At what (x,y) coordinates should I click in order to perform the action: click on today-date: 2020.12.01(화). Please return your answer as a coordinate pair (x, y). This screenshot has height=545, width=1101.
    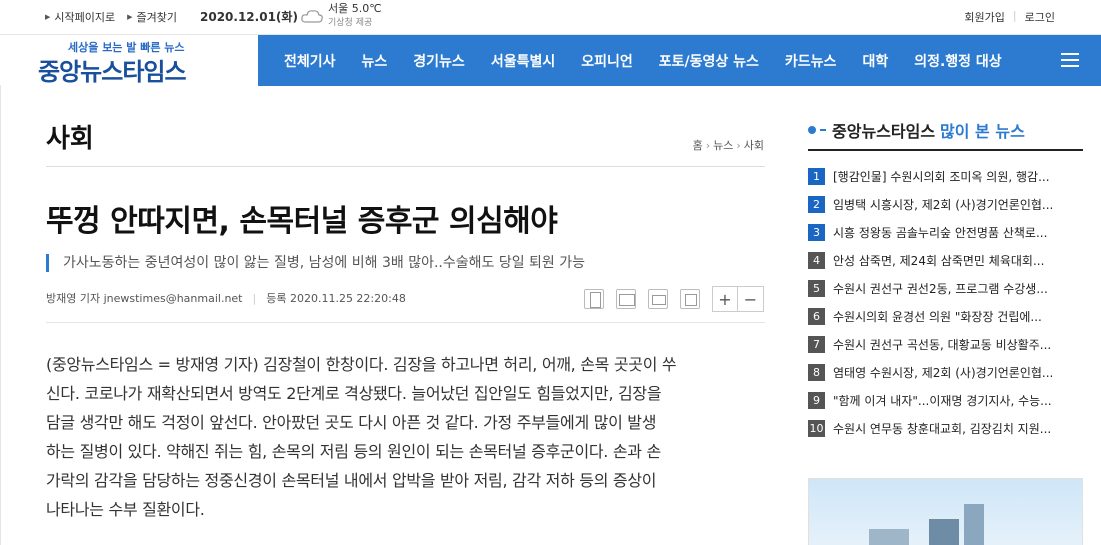
    Looking at the image, I should click on (249, 17).